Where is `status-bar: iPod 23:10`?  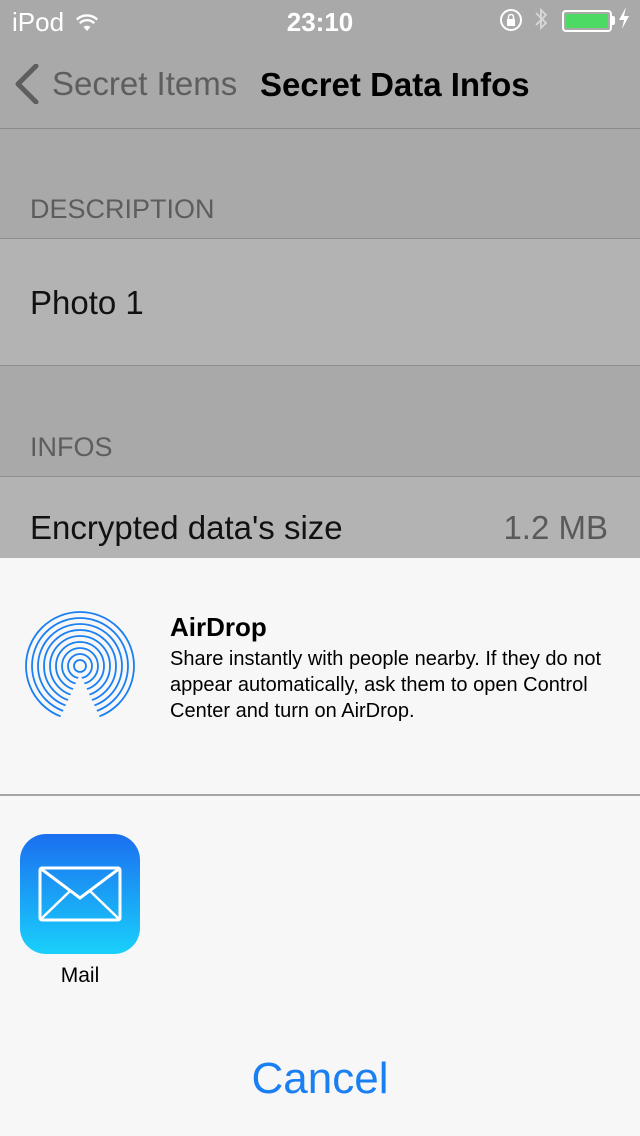
status-bar: iPod 23:10 is located at coordinates (320, 20).